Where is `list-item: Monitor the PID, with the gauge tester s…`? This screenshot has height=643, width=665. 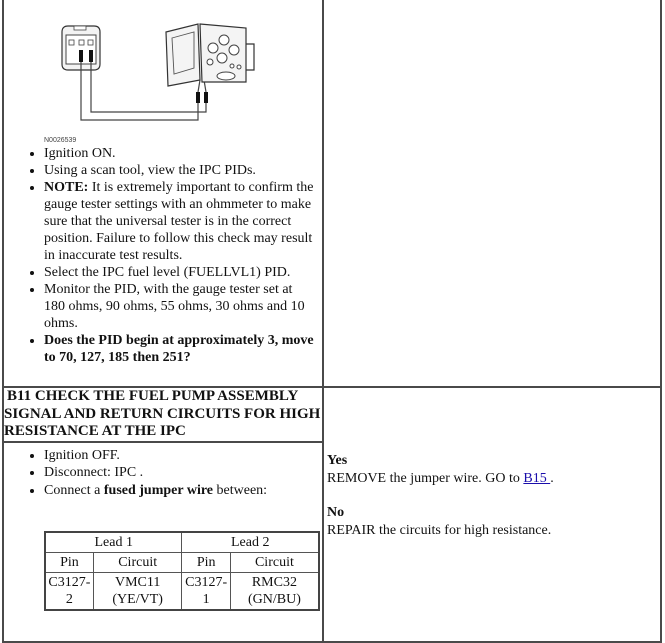 list-item: Monitor the PID, with the gauge tester s… is located at coordinates (179, 306).